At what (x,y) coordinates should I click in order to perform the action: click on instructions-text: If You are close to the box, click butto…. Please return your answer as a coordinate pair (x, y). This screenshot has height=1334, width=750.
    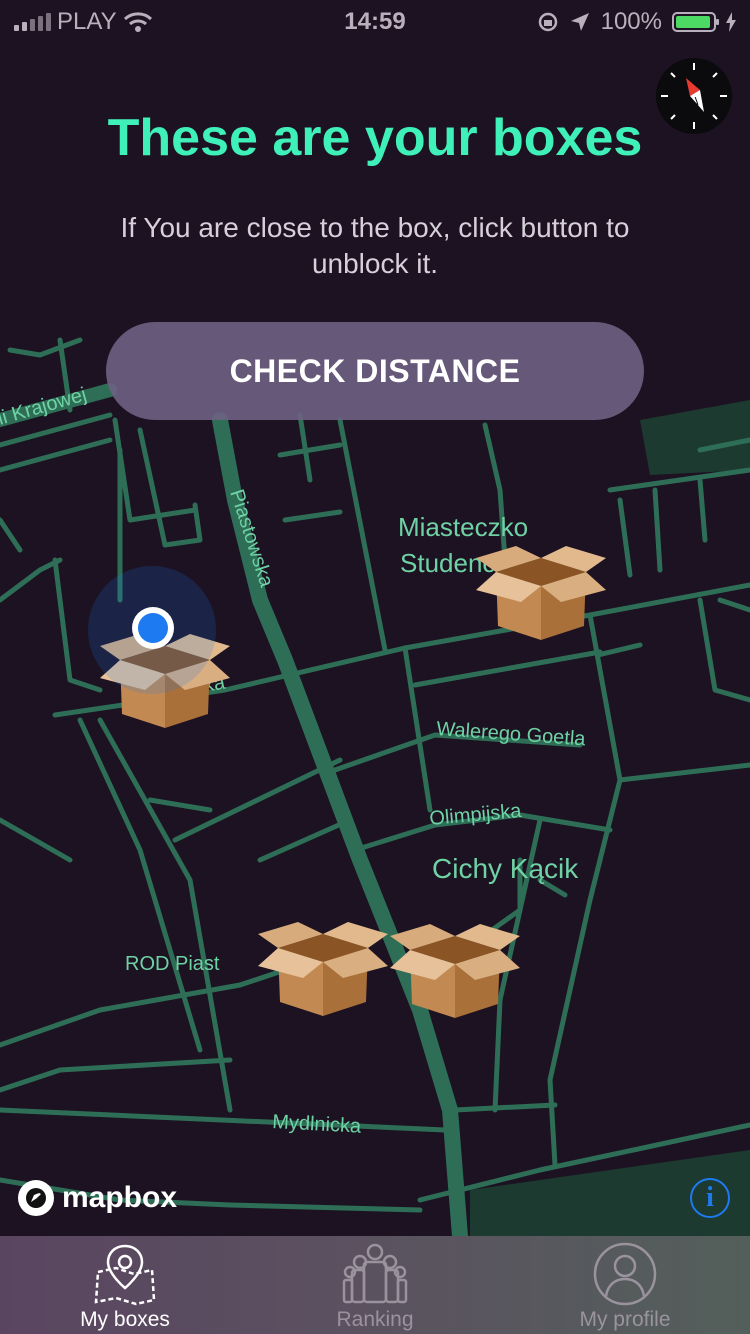
    Looking at the image, I should click on (375, 245).